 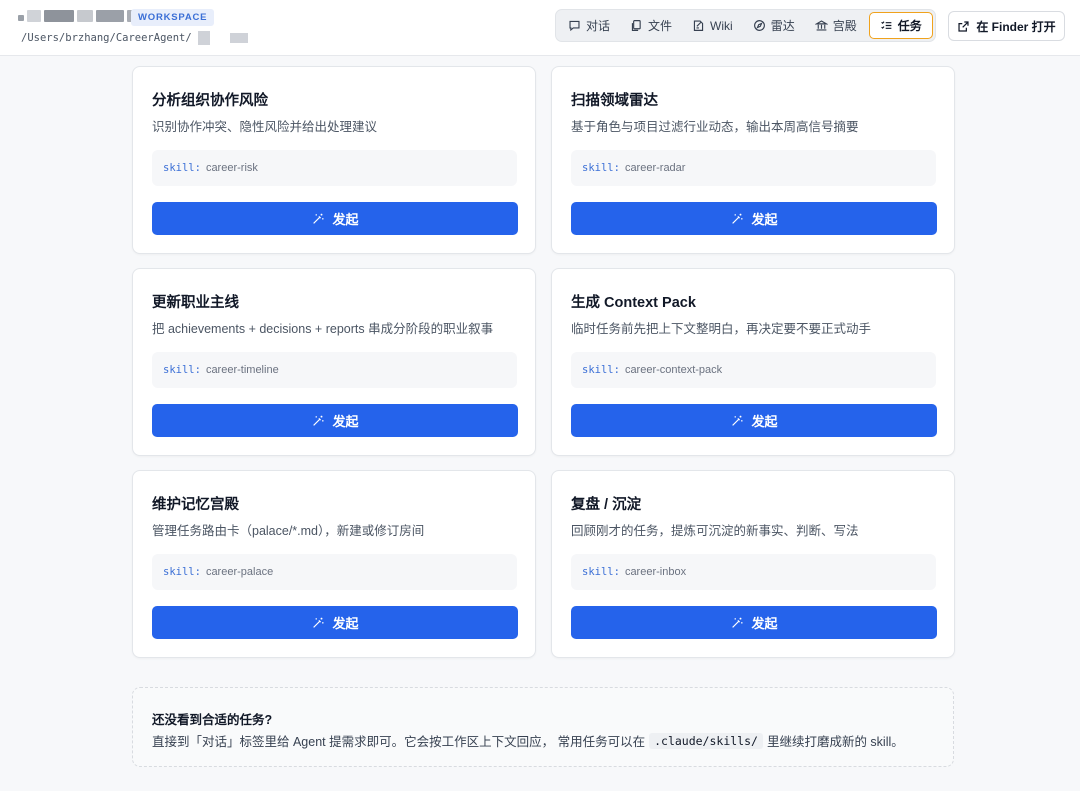 What do you see at coordinates (598, 26) in the screenshot?
I see `tab-label: 对话` at bounding box center [598, 26].